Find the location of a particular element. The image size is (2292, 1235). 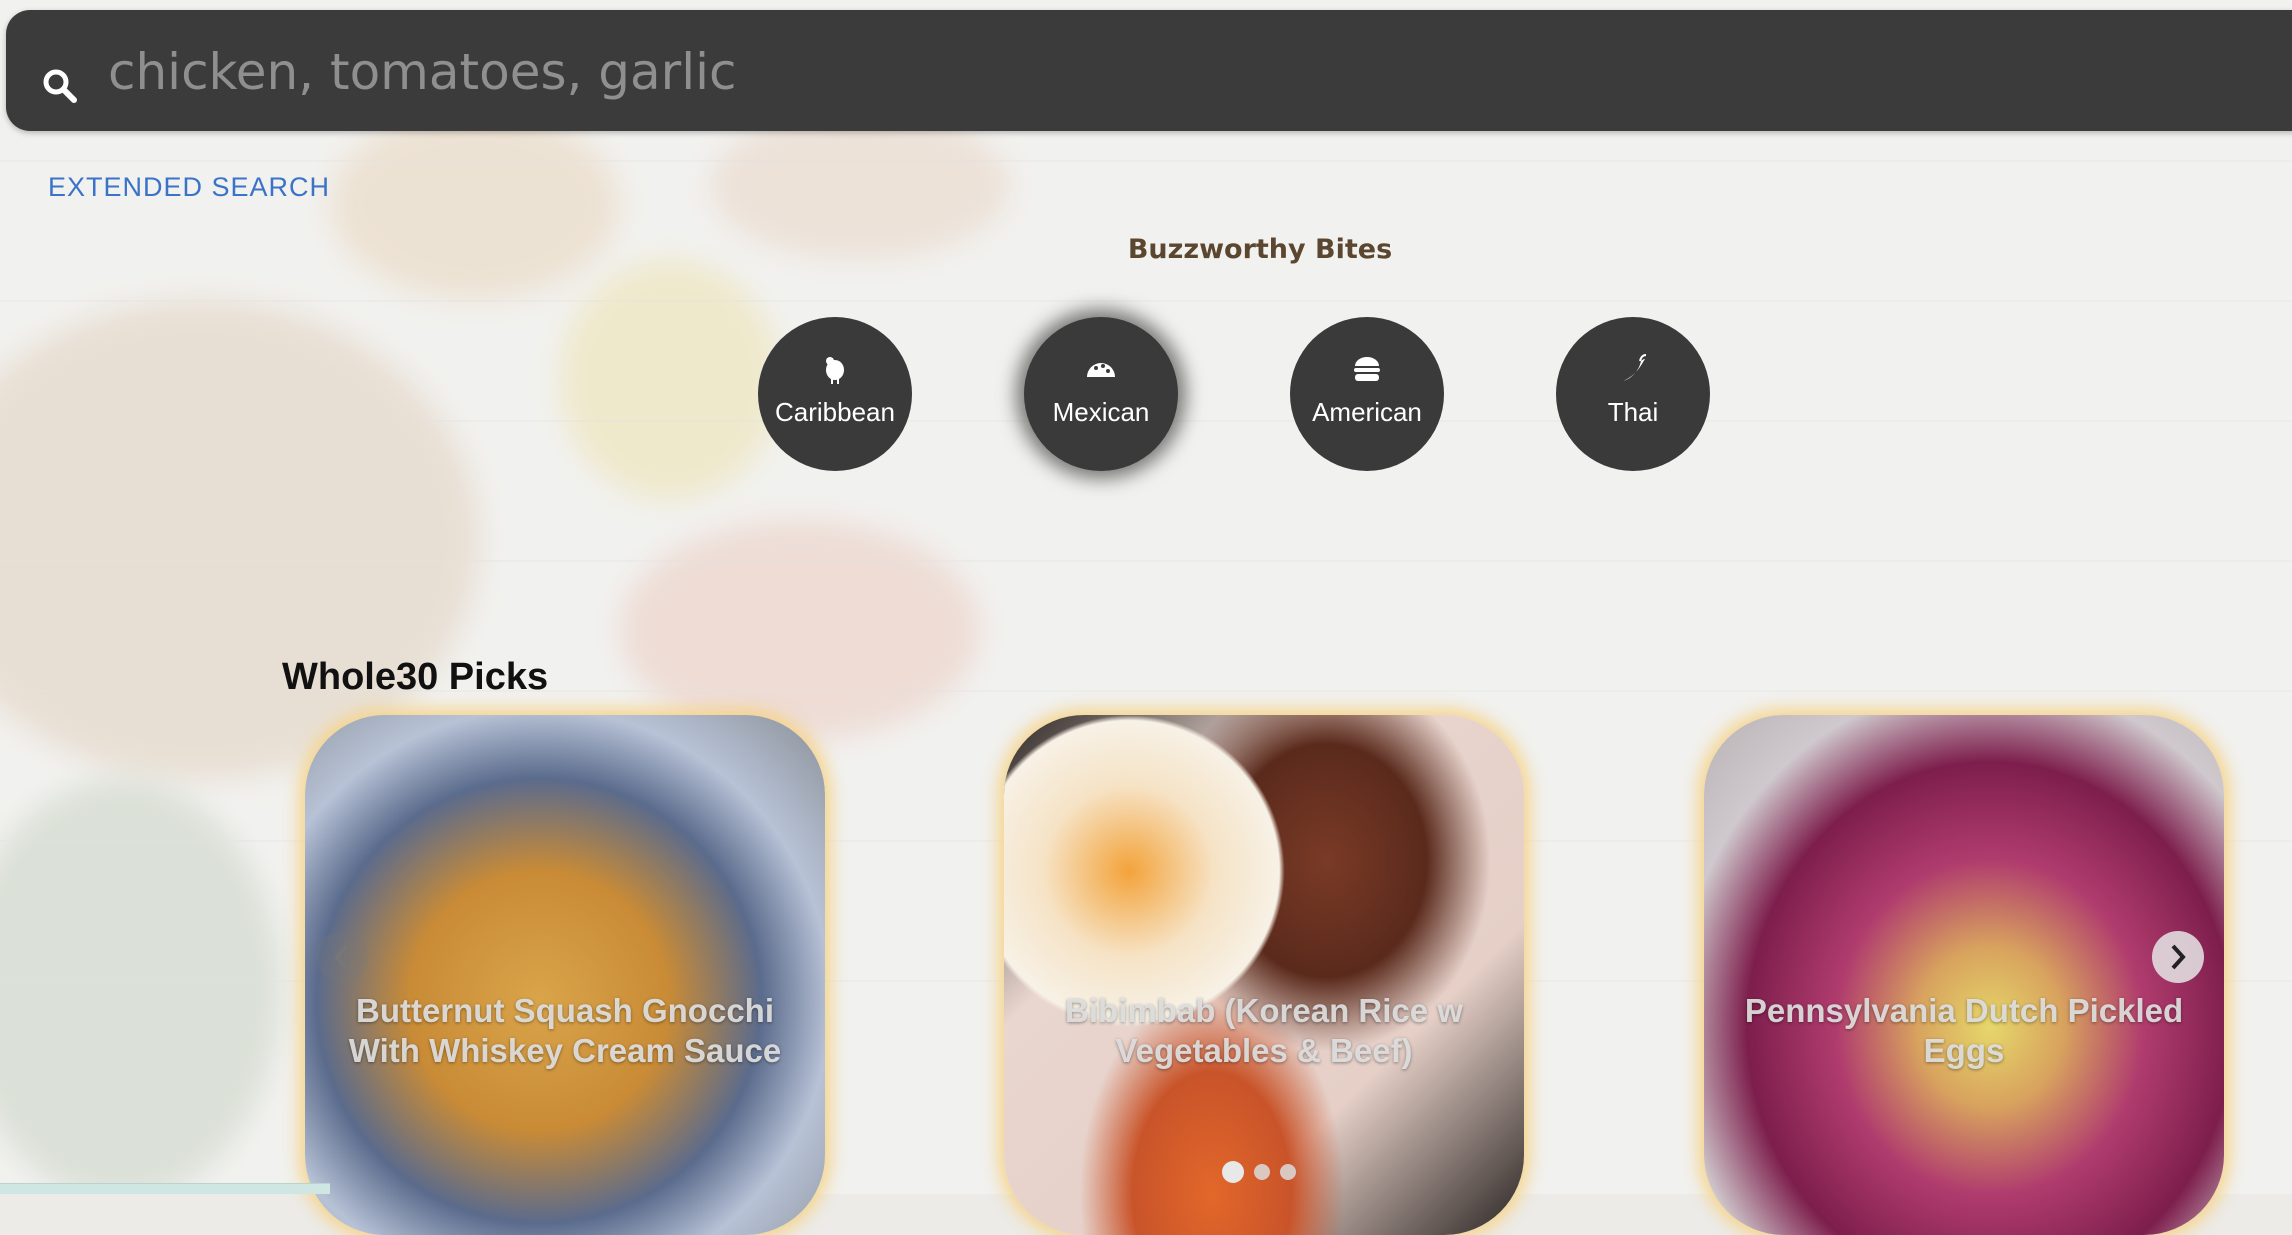

cuisine-caribbean-button: Caribbean is located at coordinates (835, 394).